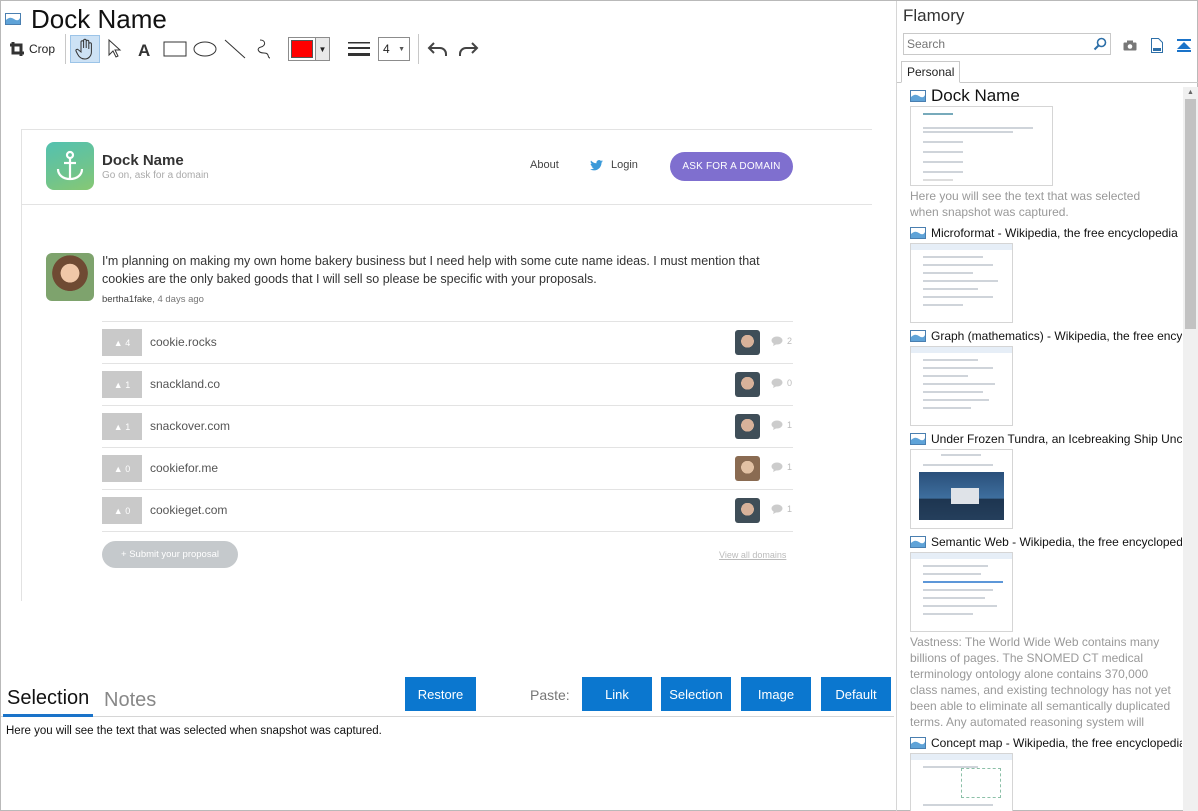 Image resolution: width=1198 pixels, height=811 pixels. Describe the element at coordinates (34, 49) in the screenshot. I see `crop-button: Crop` at that location.